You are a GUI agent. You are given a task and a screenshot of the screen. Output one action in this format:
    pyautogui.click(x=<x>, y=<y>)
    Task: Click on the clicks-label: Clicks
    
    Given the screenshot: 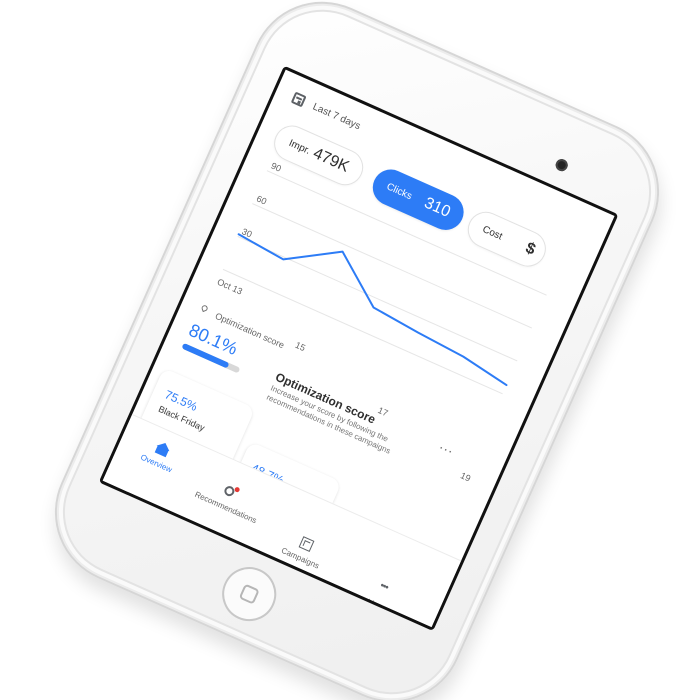 What is the action you would take?
    pyautogui.click(x=399, y=191)
    